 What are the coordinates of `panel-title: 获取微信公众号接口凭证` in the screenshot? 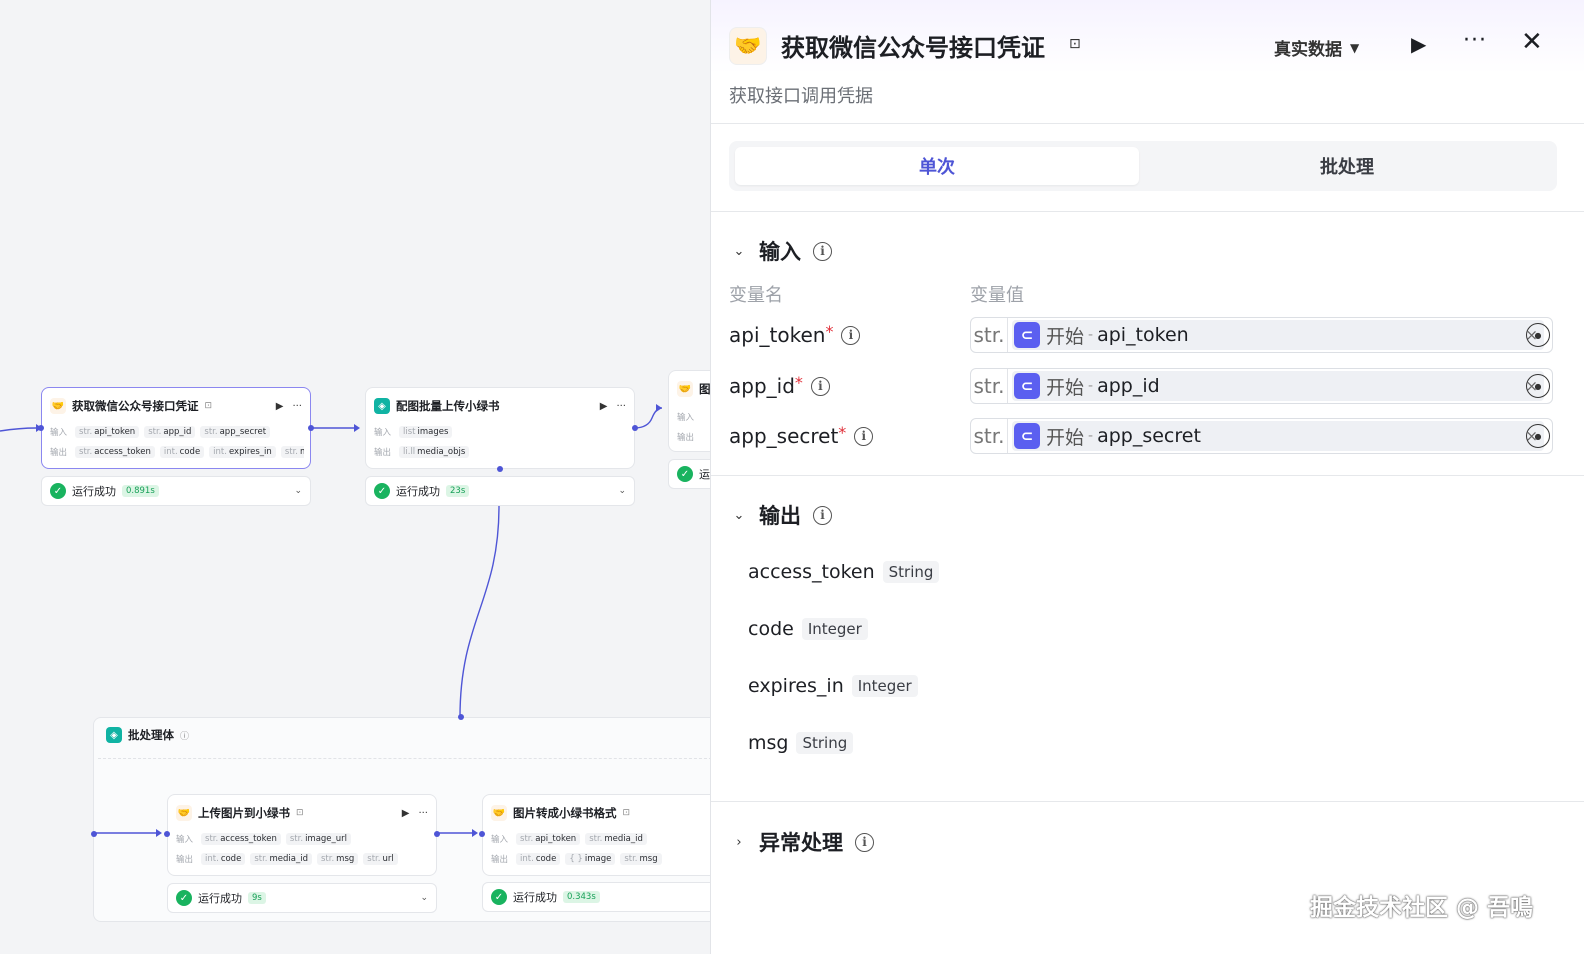 It's located at (913, 48).